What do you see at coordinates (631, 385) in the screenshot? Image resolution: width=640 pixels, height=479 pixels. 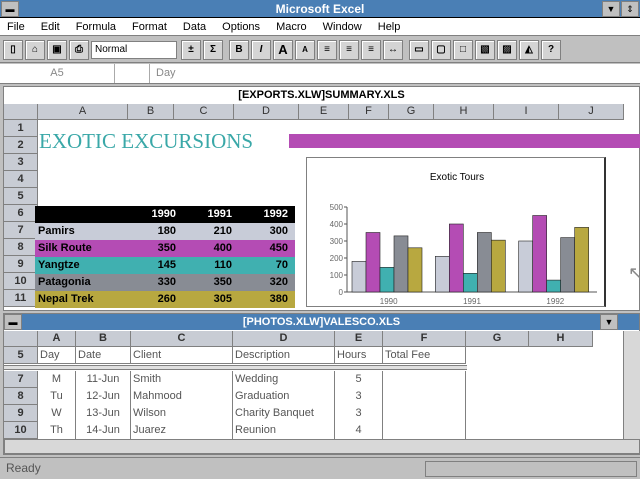 I see `vertical-scrollbar` at bounding box center [631, 385].